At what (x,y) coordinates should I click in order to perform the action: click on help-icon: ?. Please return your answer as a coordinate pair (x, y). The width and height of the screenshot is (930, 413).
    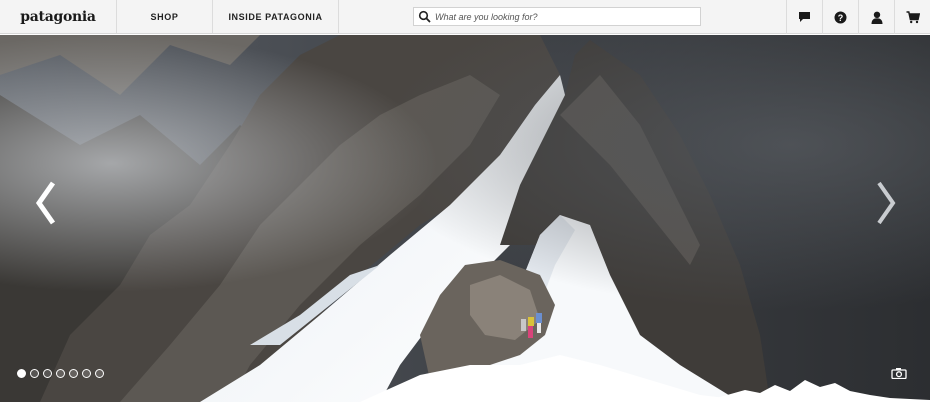
    Looking at the image, I should click on (840, 17).